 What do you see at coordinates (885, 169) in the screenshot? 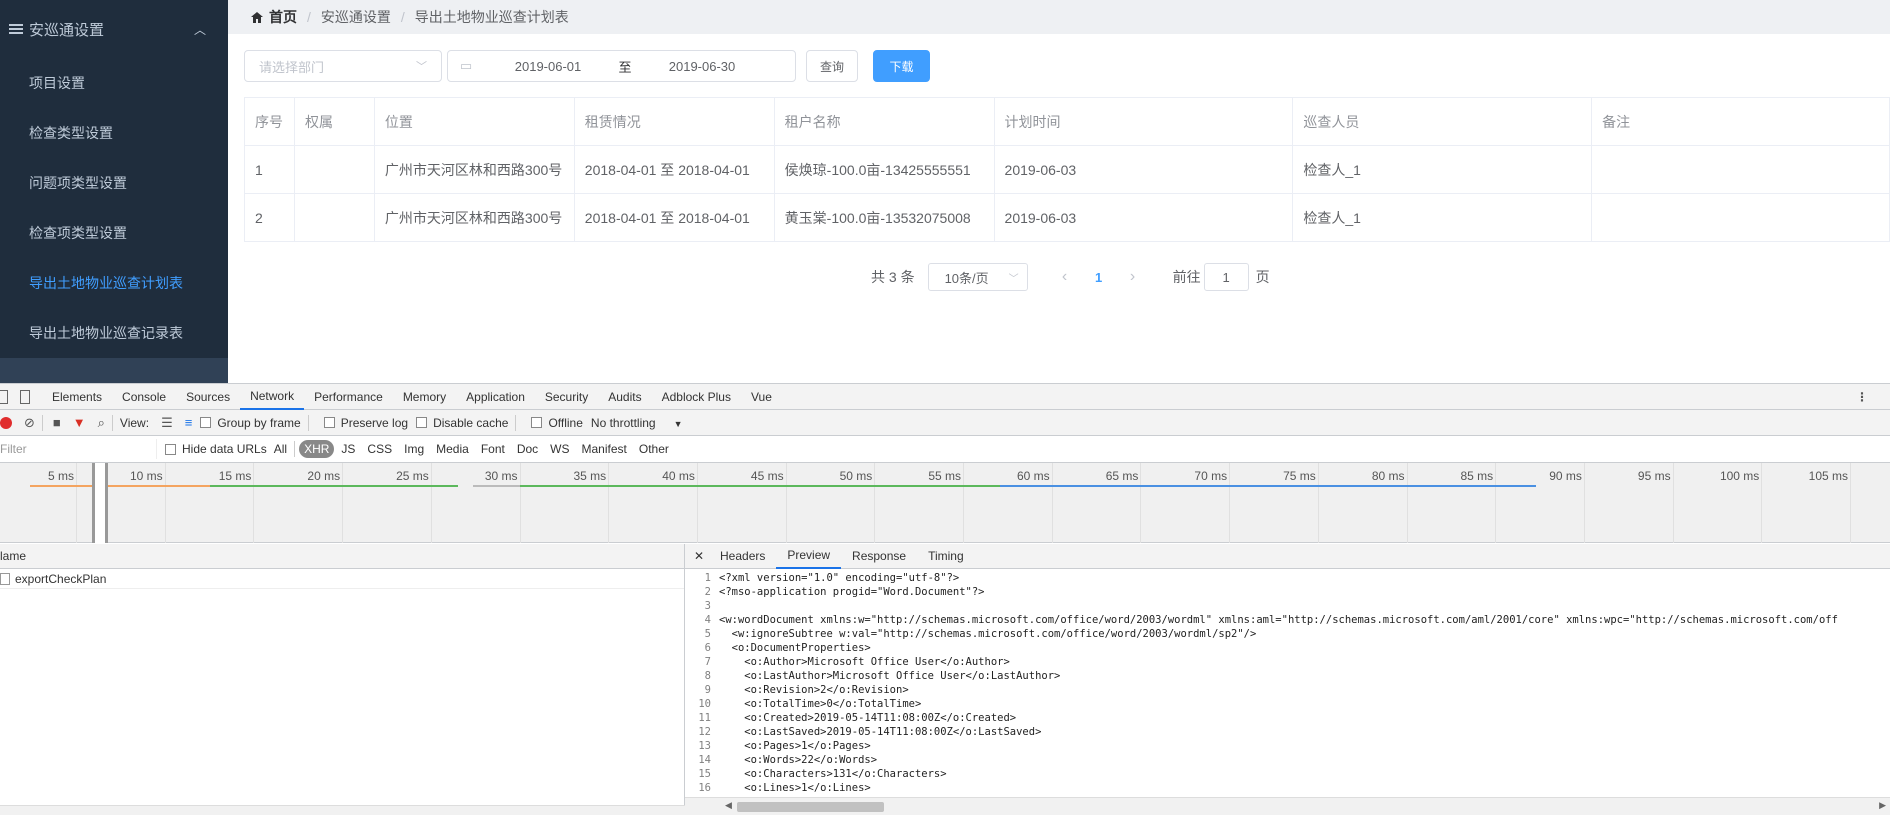
I see `table-cell: 侯焕琼-100.0亩-13425555551` at bounding box center [885, 169].